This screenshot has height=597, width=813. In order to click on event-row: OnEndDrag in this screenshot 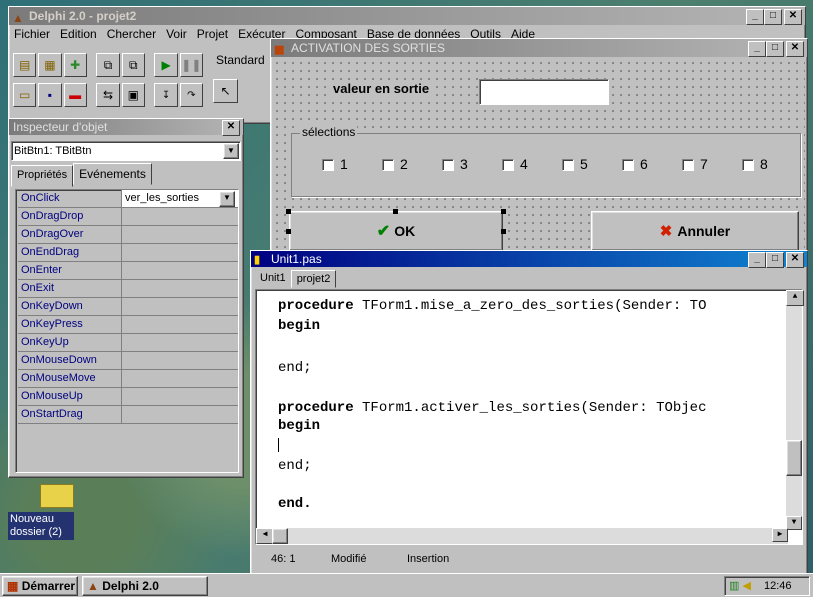, I will do `click(128, 253)`.